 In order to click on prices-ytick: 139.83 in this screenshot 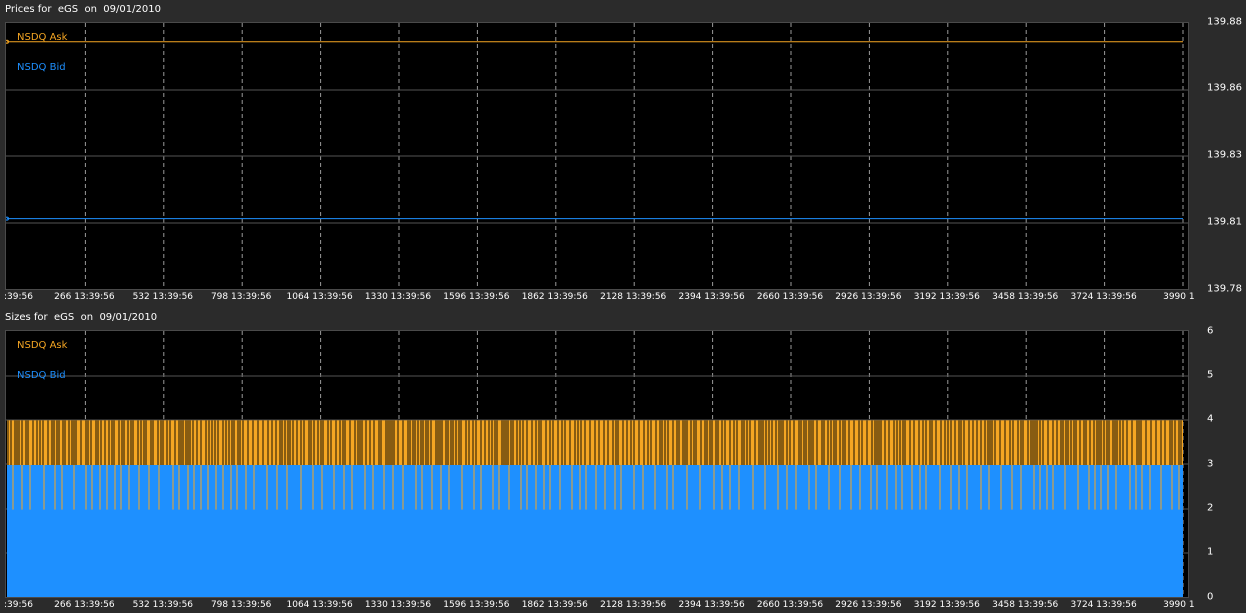, I will do `click(1224, 155)`.